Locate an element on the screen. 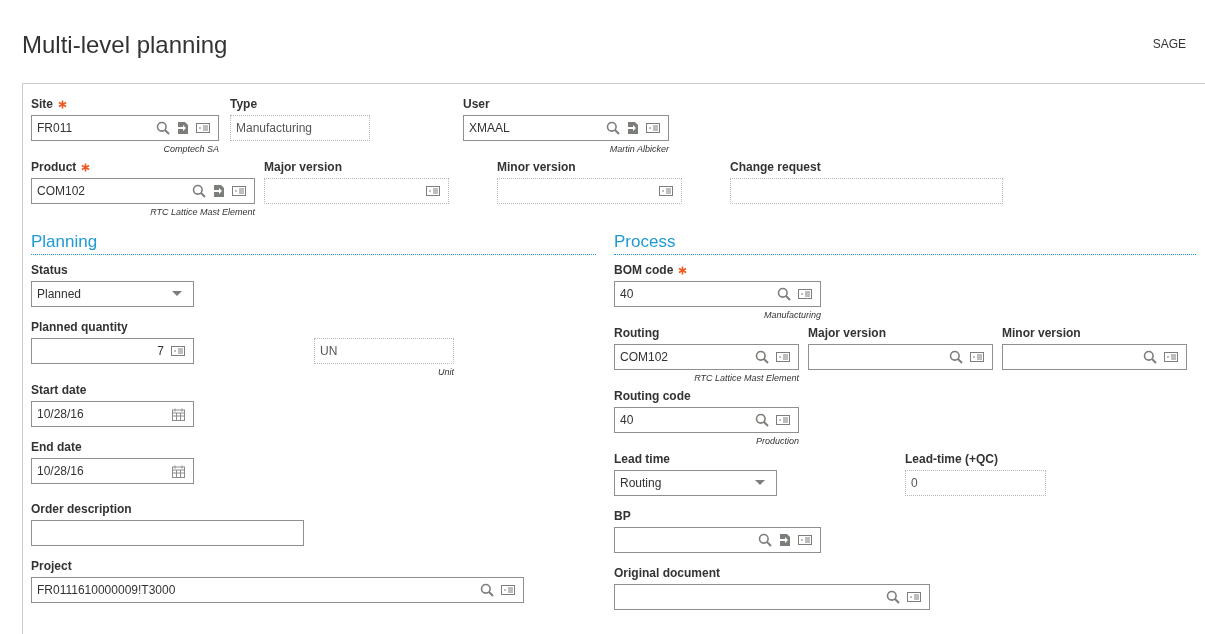 The height and width of the screenshot is (634, 1205). field-label: Status is located at coordinates (49, 270).